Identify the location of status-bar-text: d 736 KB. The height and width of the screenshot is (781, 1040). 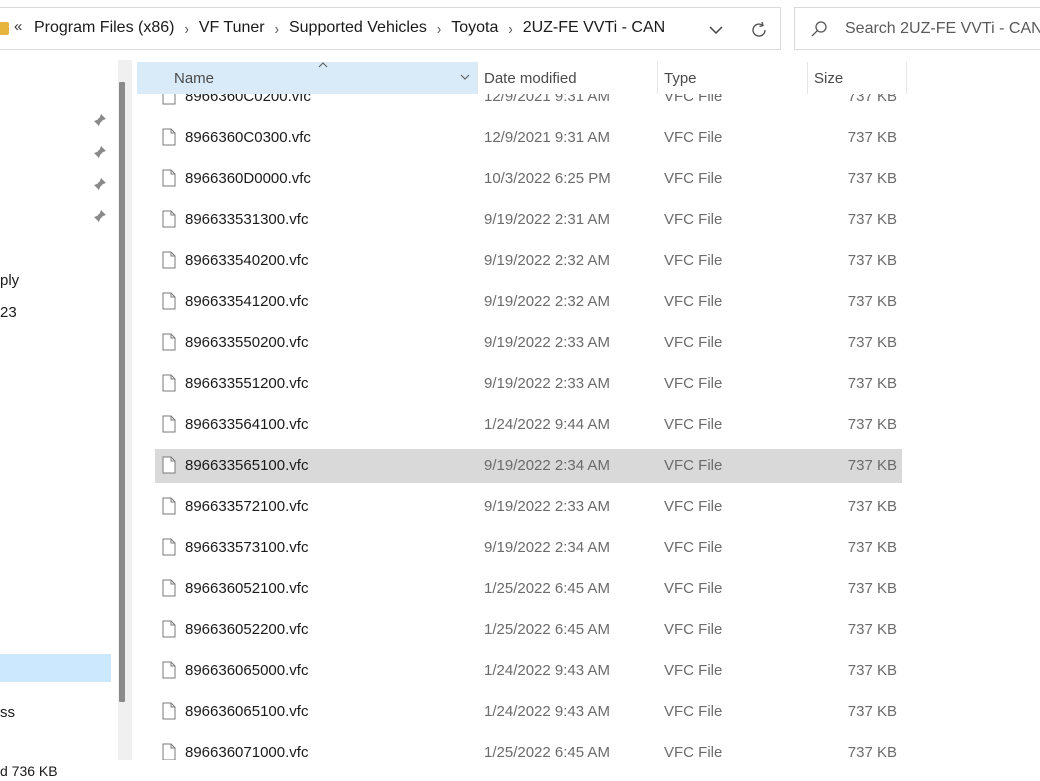
(29, 771).